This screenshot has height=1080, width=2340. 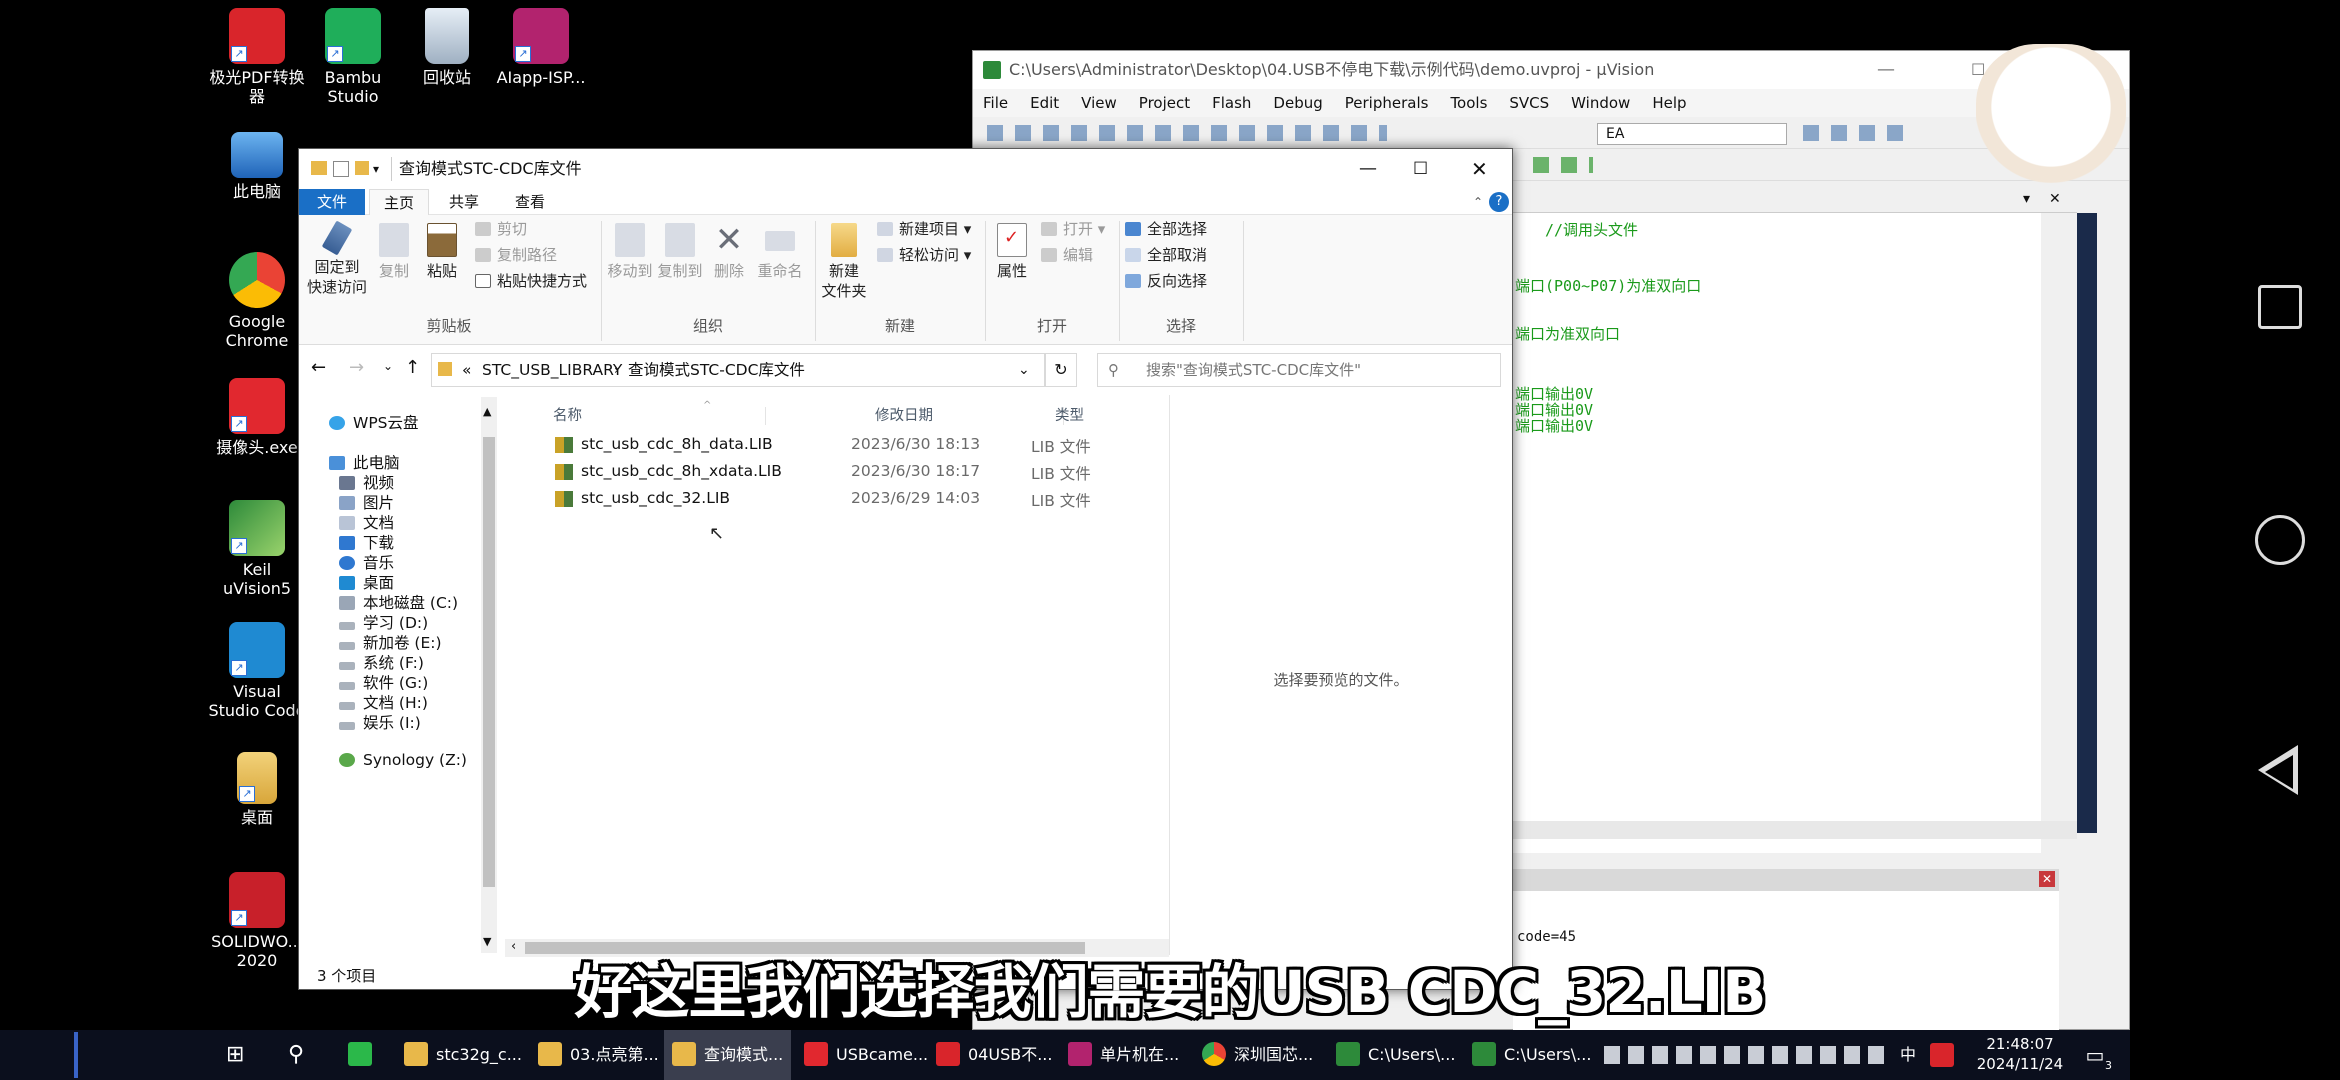 I want to click on tab-close-icon: ✕, so click(x=2055, y=199).